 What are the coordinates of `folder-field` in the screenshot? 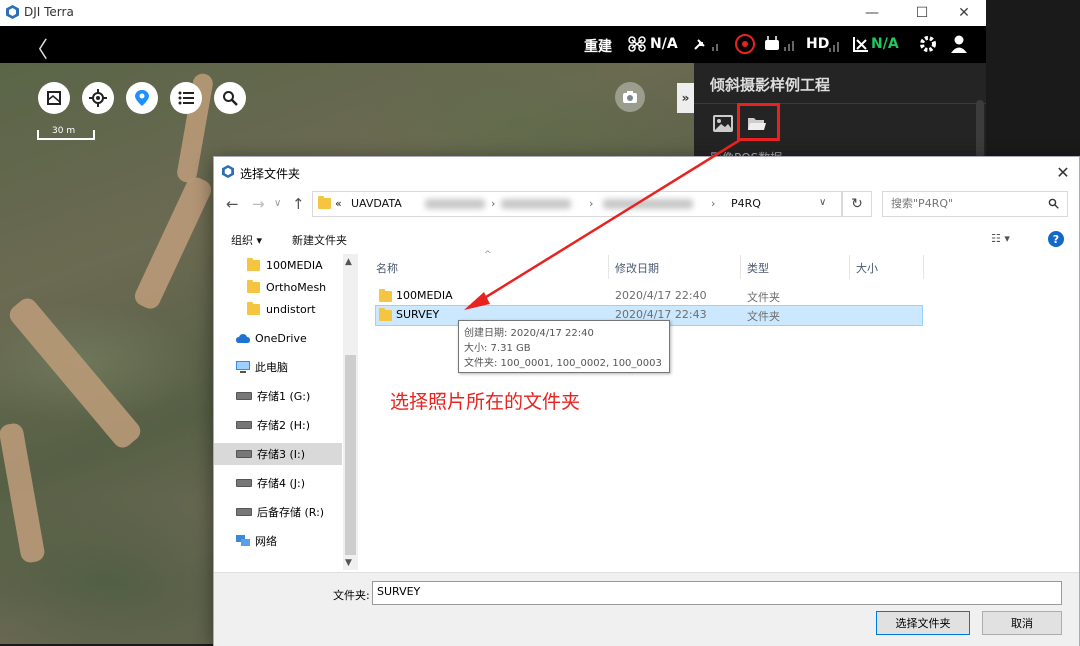 It's located at (717, 593).